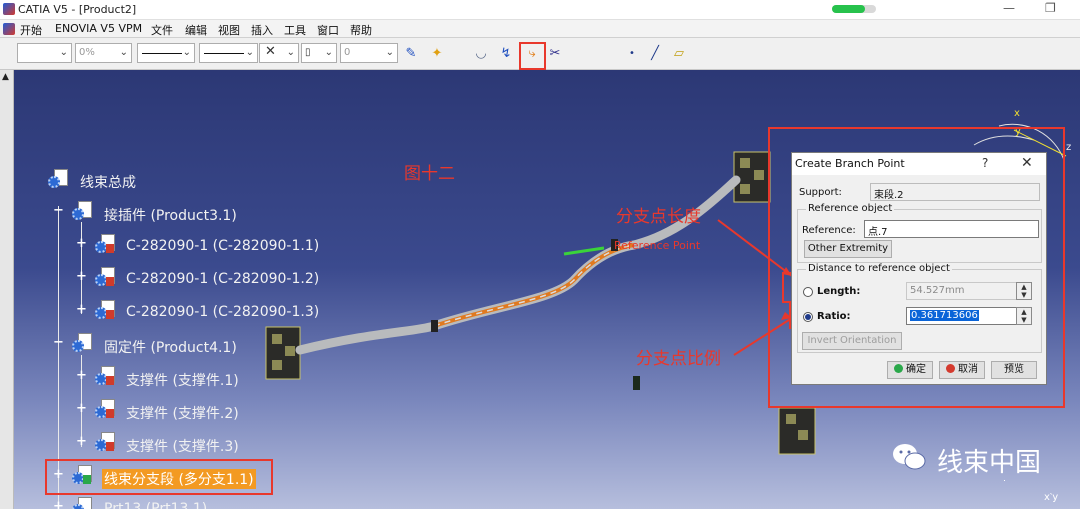 The width and height of the screenshot is (1080, 509). I want to click on preview-button: 预览, so click(1014, 370).